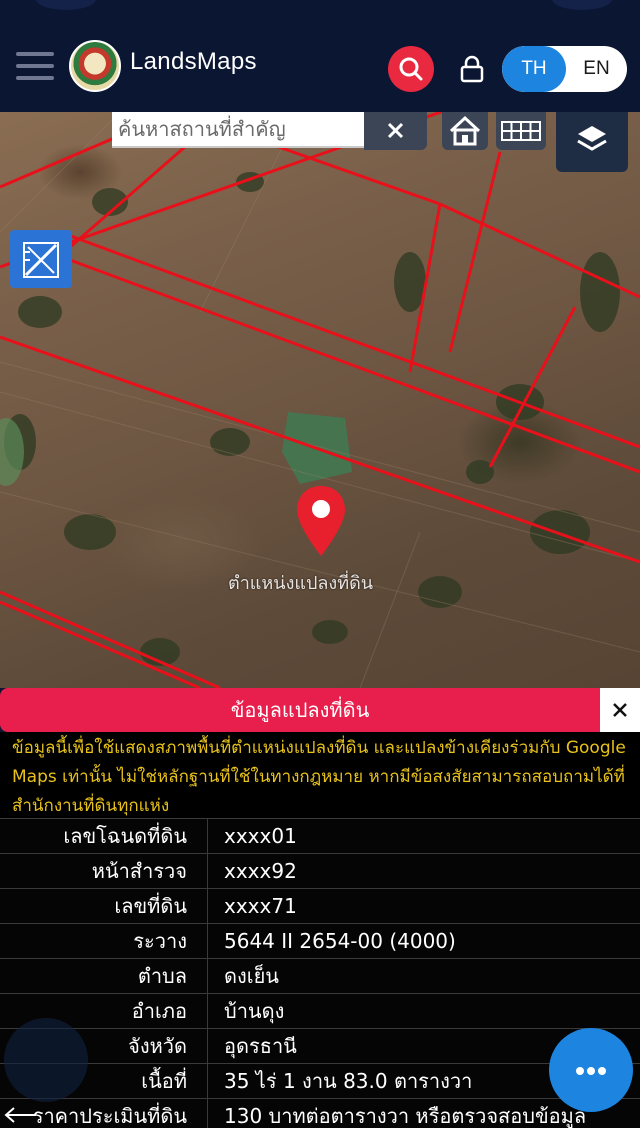 The width and height of the screenshot is (640, 1128). Describe the element at coordinates (320, 1046) in the screenshot. I see `table-row: จังหวัด อุดรธานี` at that location.